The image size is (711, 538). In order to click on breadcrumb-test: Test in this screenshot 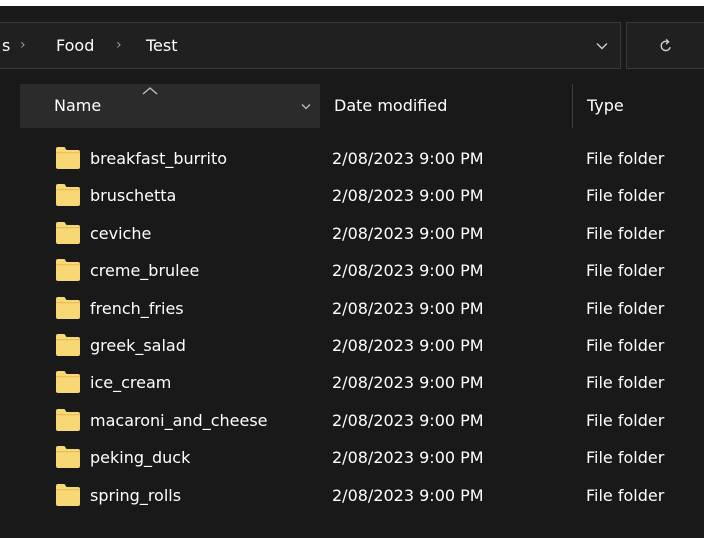, I will do `click(162, 45)`.